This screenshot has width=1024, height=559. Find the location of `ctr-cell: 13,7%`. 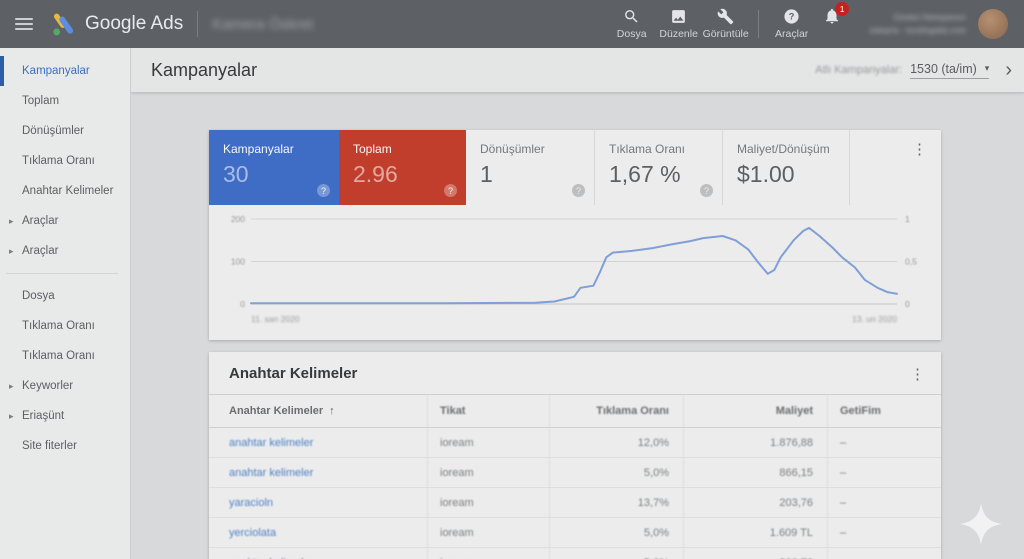

ctr-cell: 13,7% is located at coordinates (616, 502).